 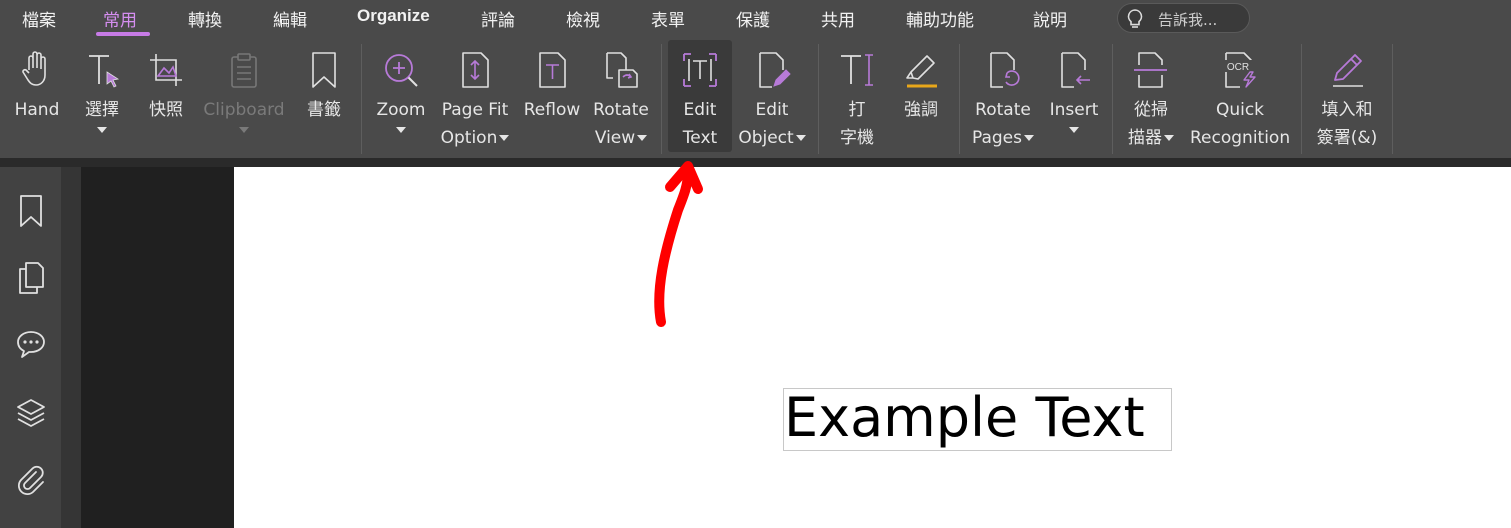 I want to click on edit-text-button: Edit Text, so click(x=700, y=96).